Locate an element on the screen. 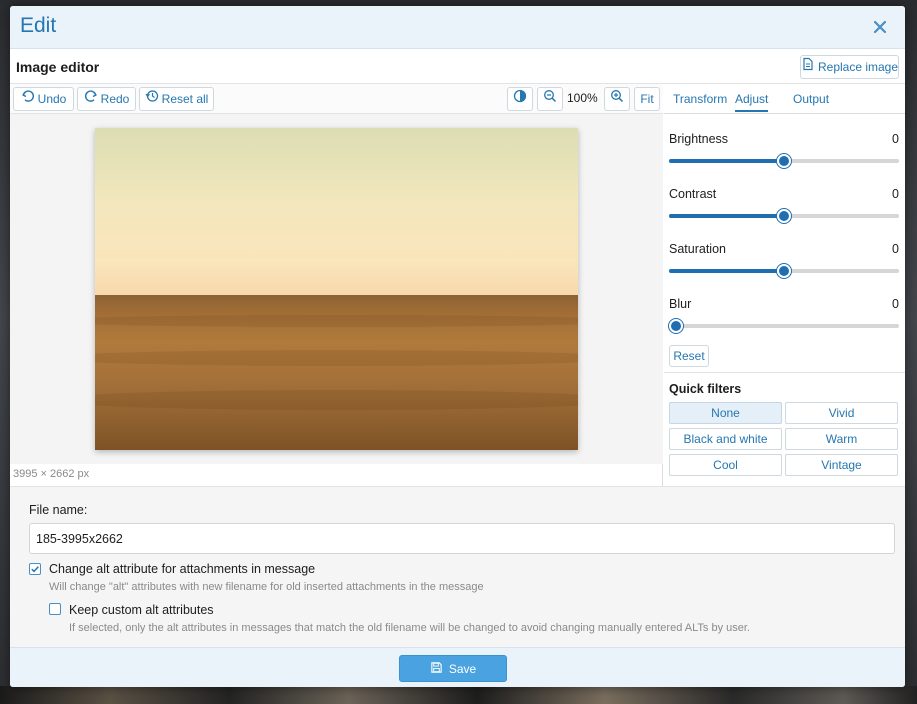 This screenshot has height=704, width=917. contrast-icon is located at coordinates (520, 99).